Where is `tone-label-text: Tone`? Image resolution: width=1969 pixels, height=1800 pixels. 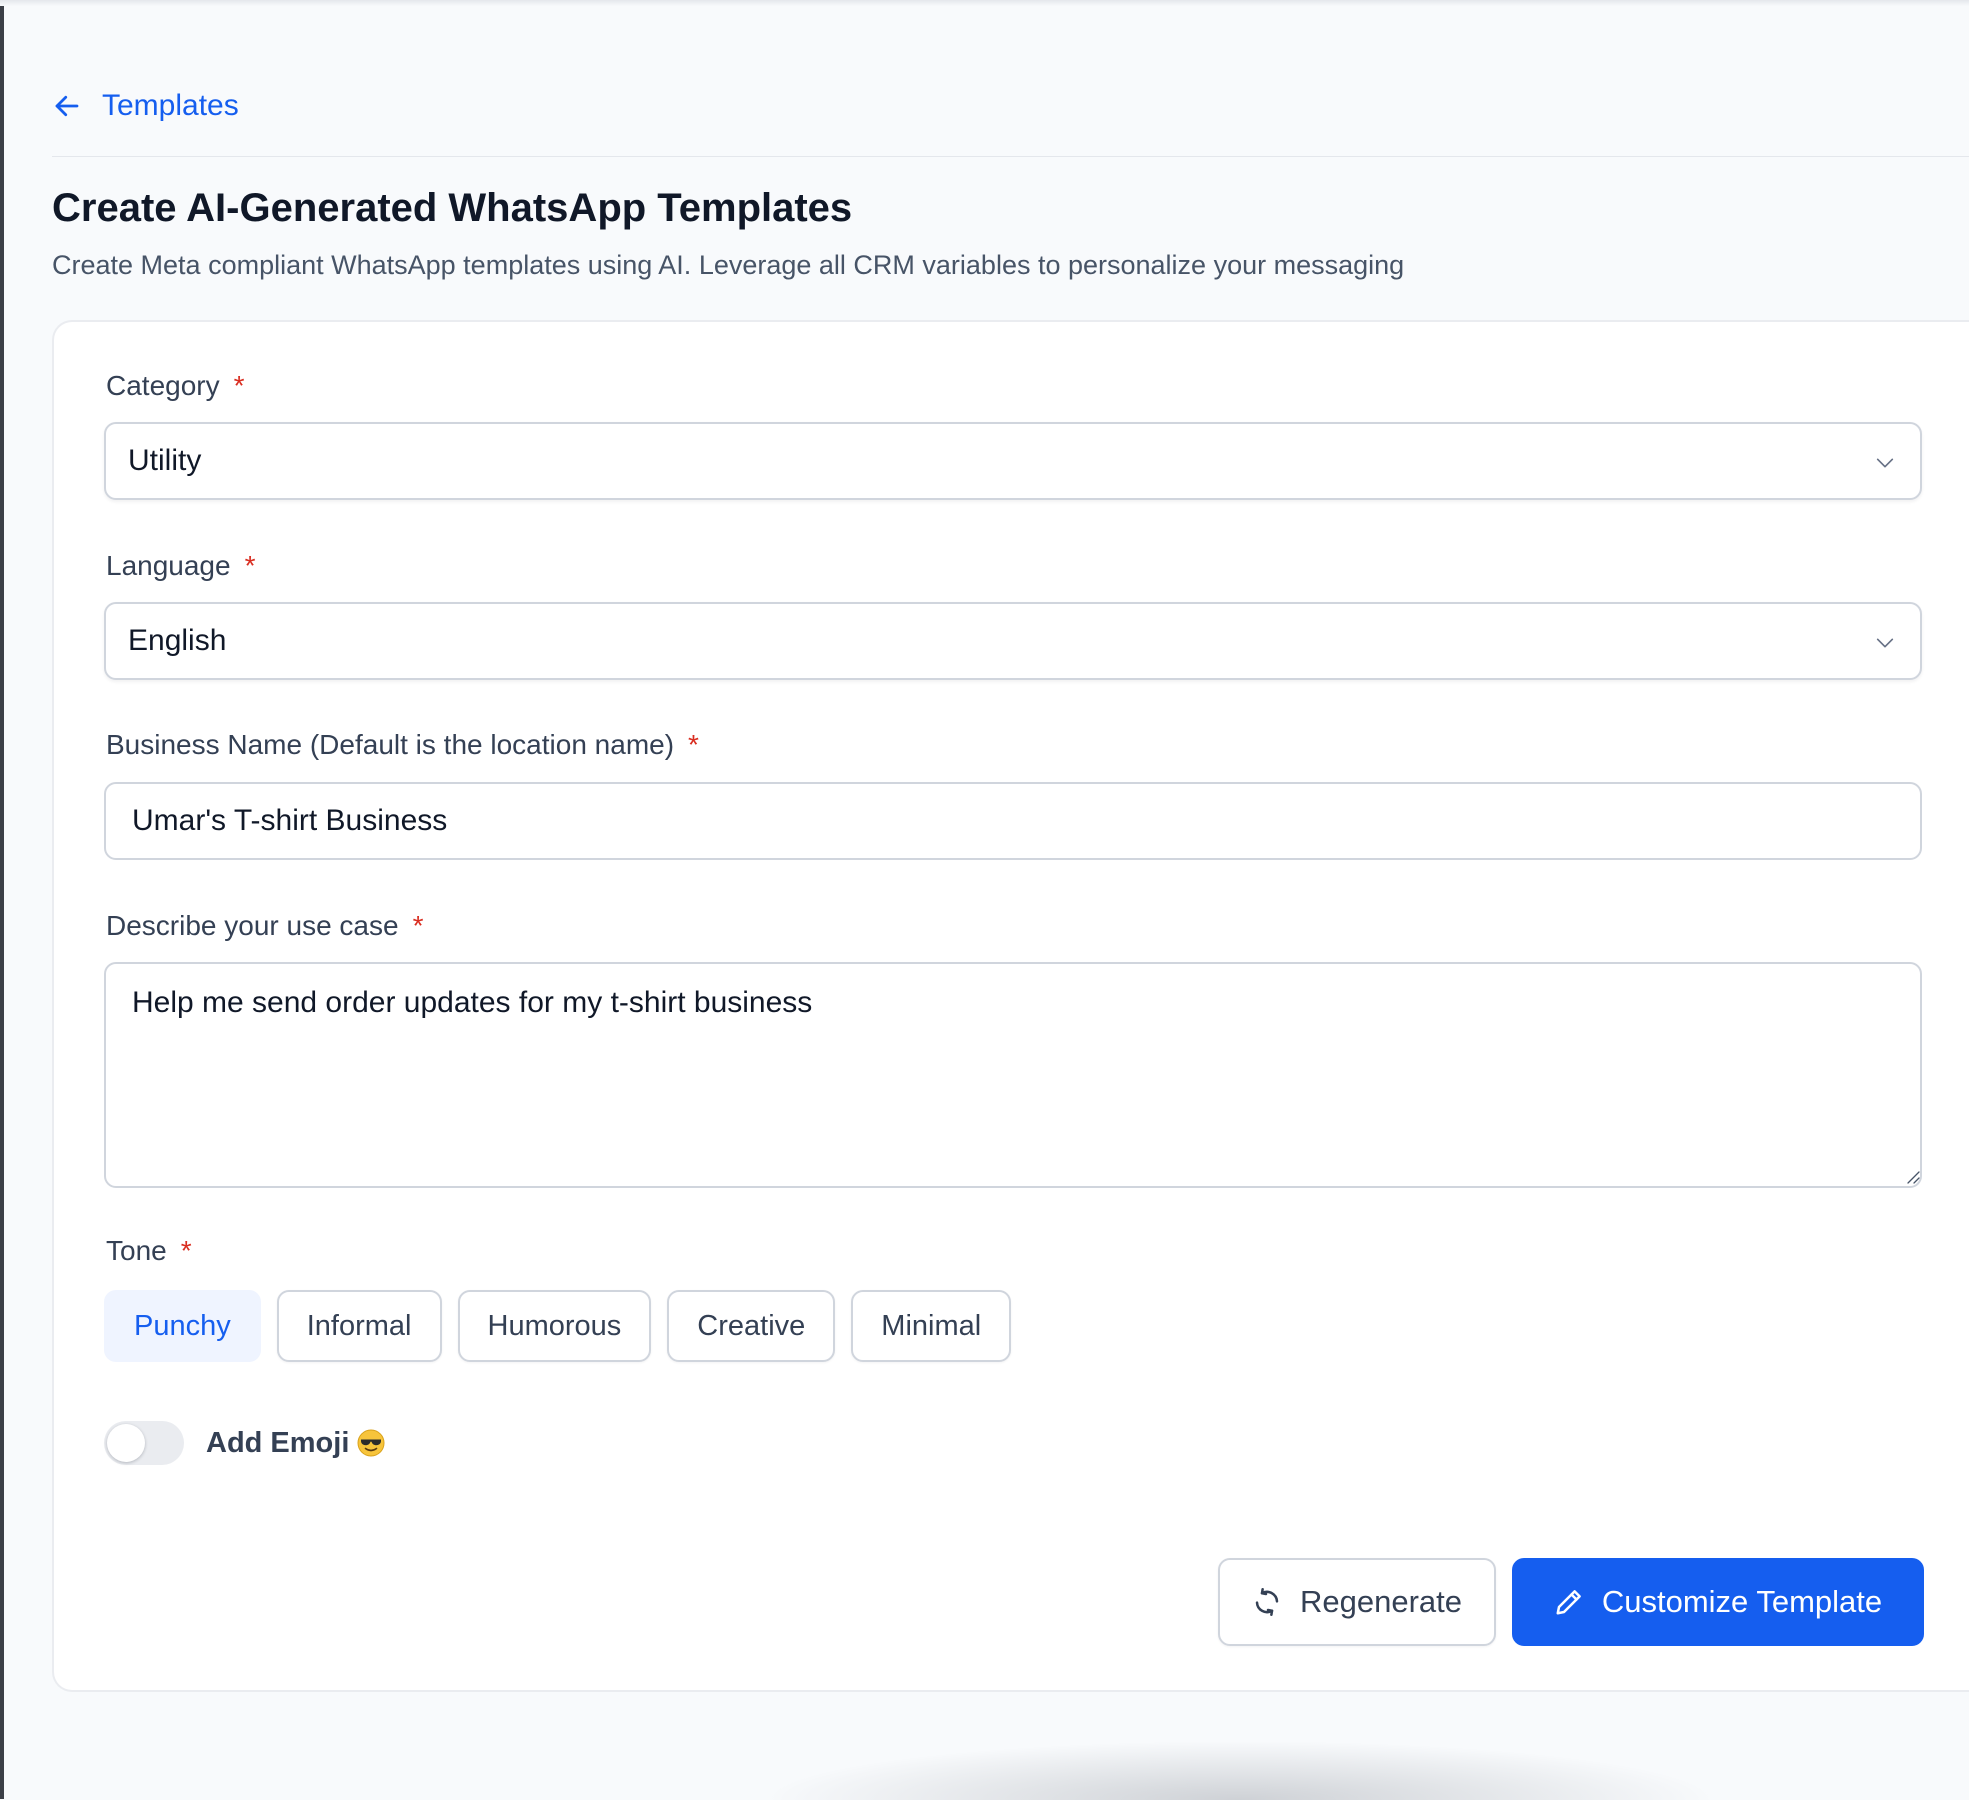 tone-label-text: Tone is located at coordinates (136, 1250).